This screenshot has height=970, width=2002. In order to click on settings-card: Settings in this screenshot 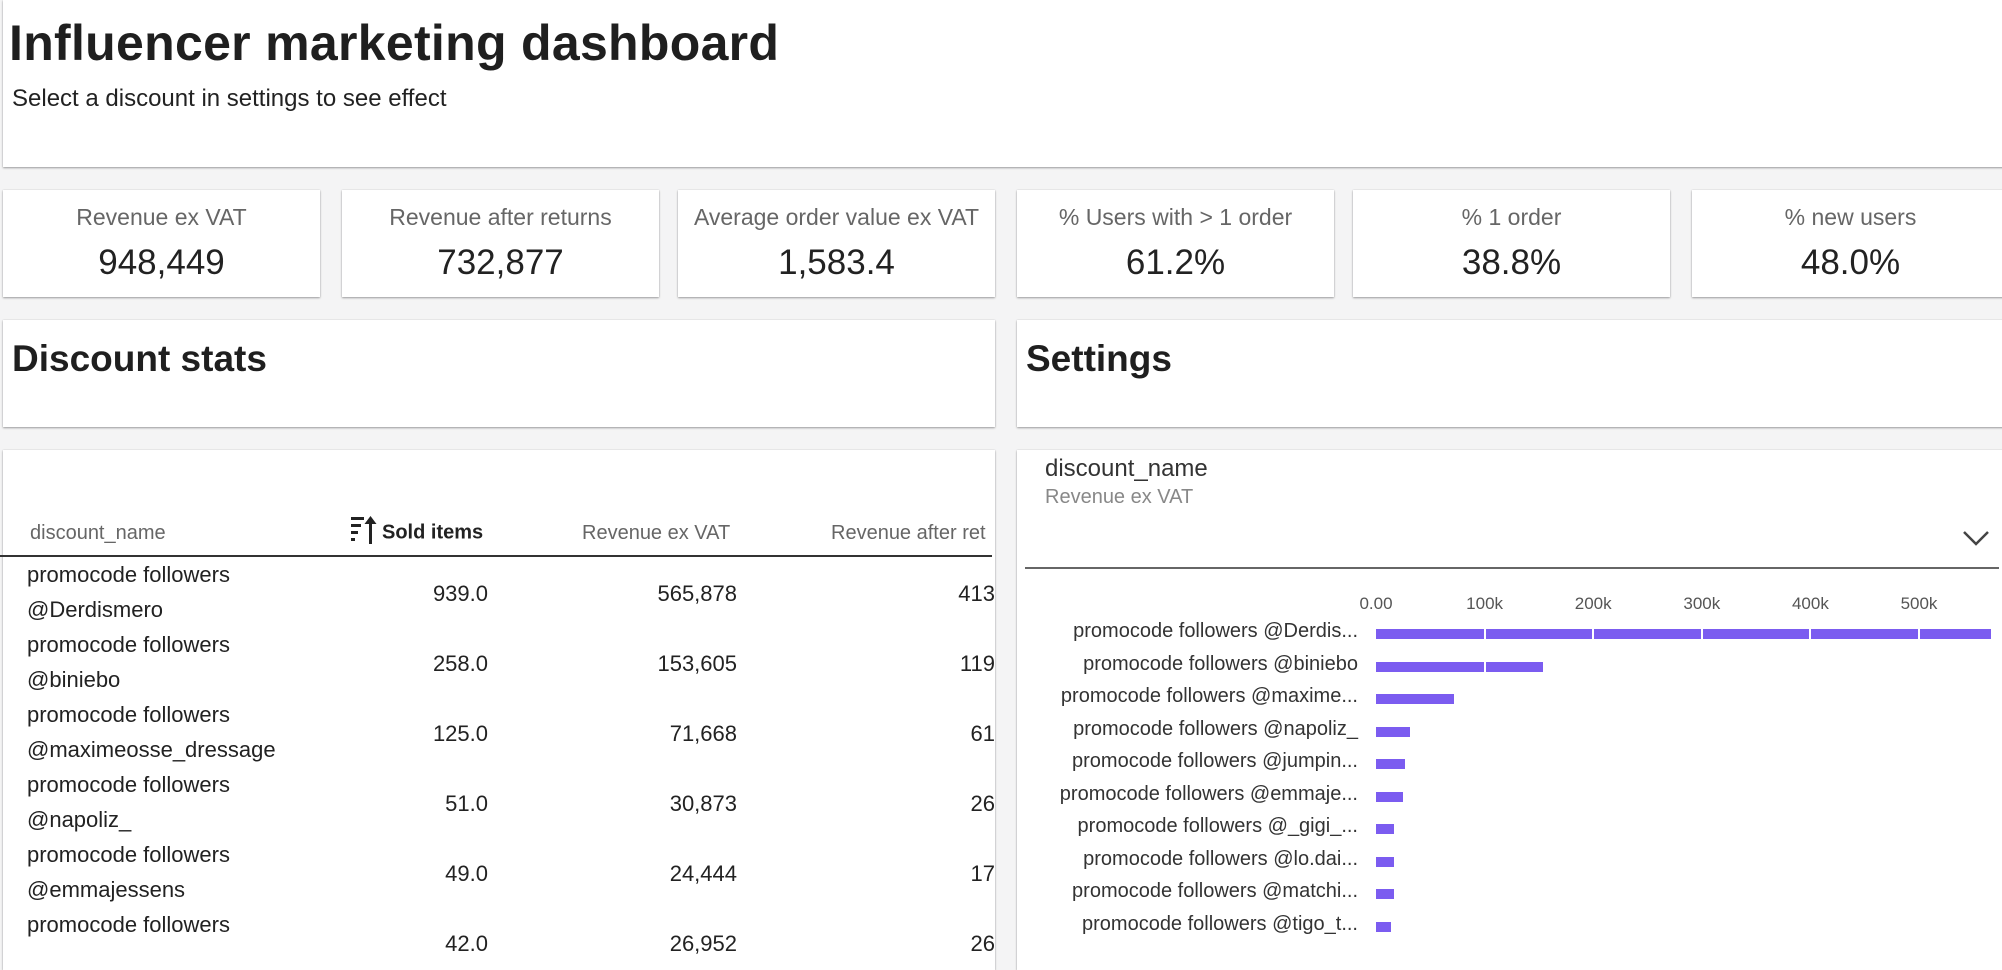, I will do `click(1509, 373)`.